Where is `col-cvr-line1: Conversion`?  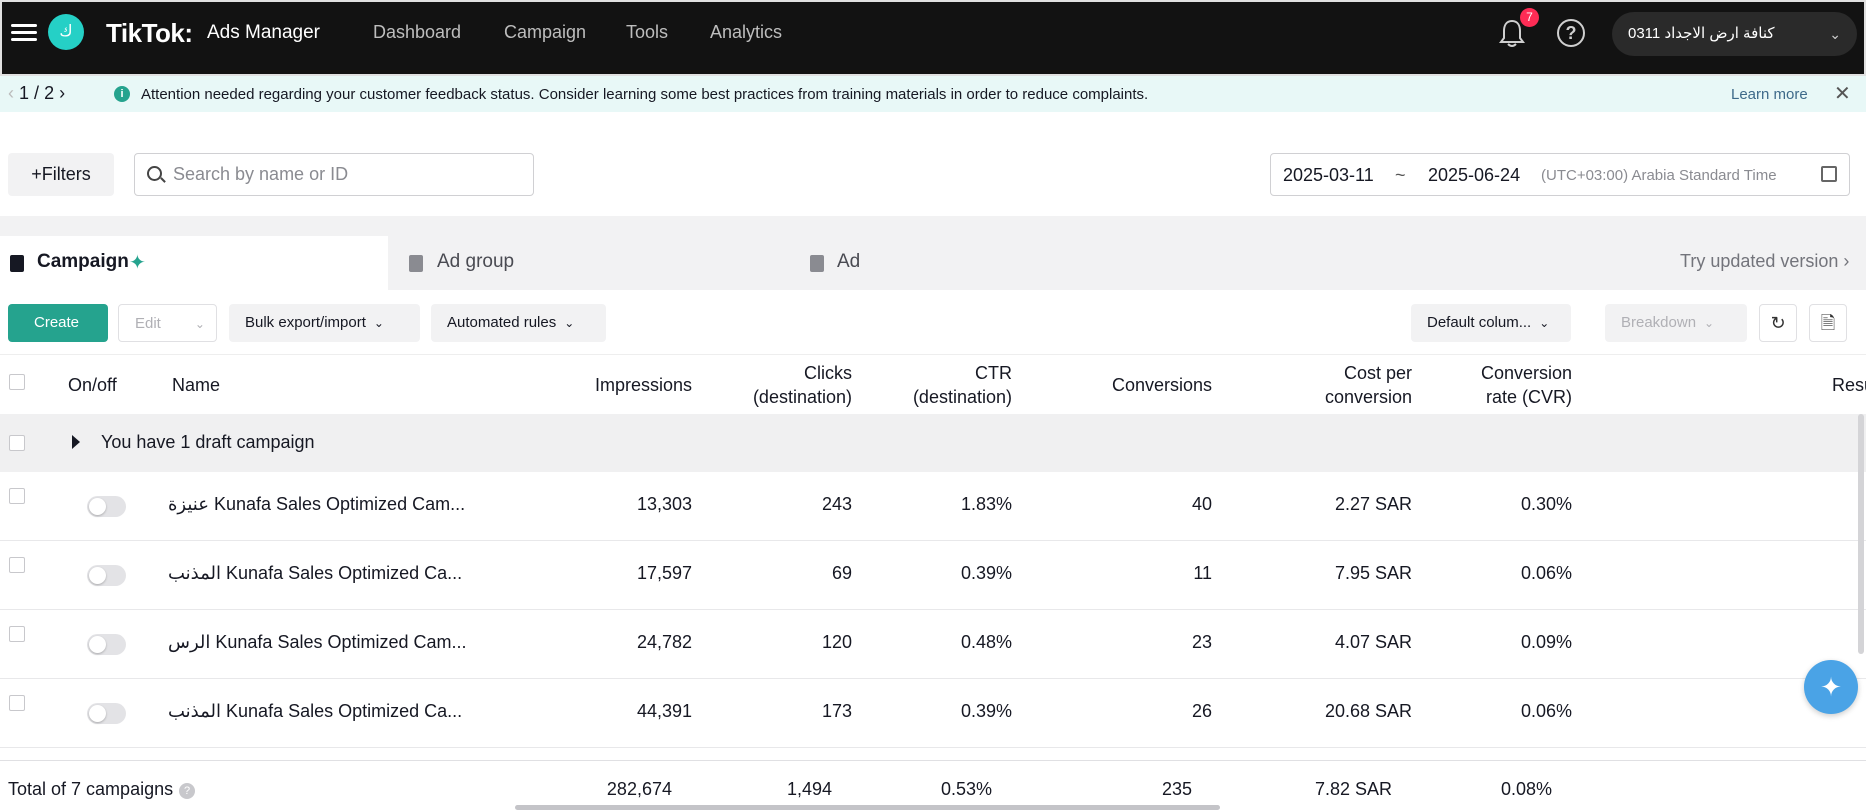 col-cvr-line1: Conversion is located at coordinates (1526, 373).